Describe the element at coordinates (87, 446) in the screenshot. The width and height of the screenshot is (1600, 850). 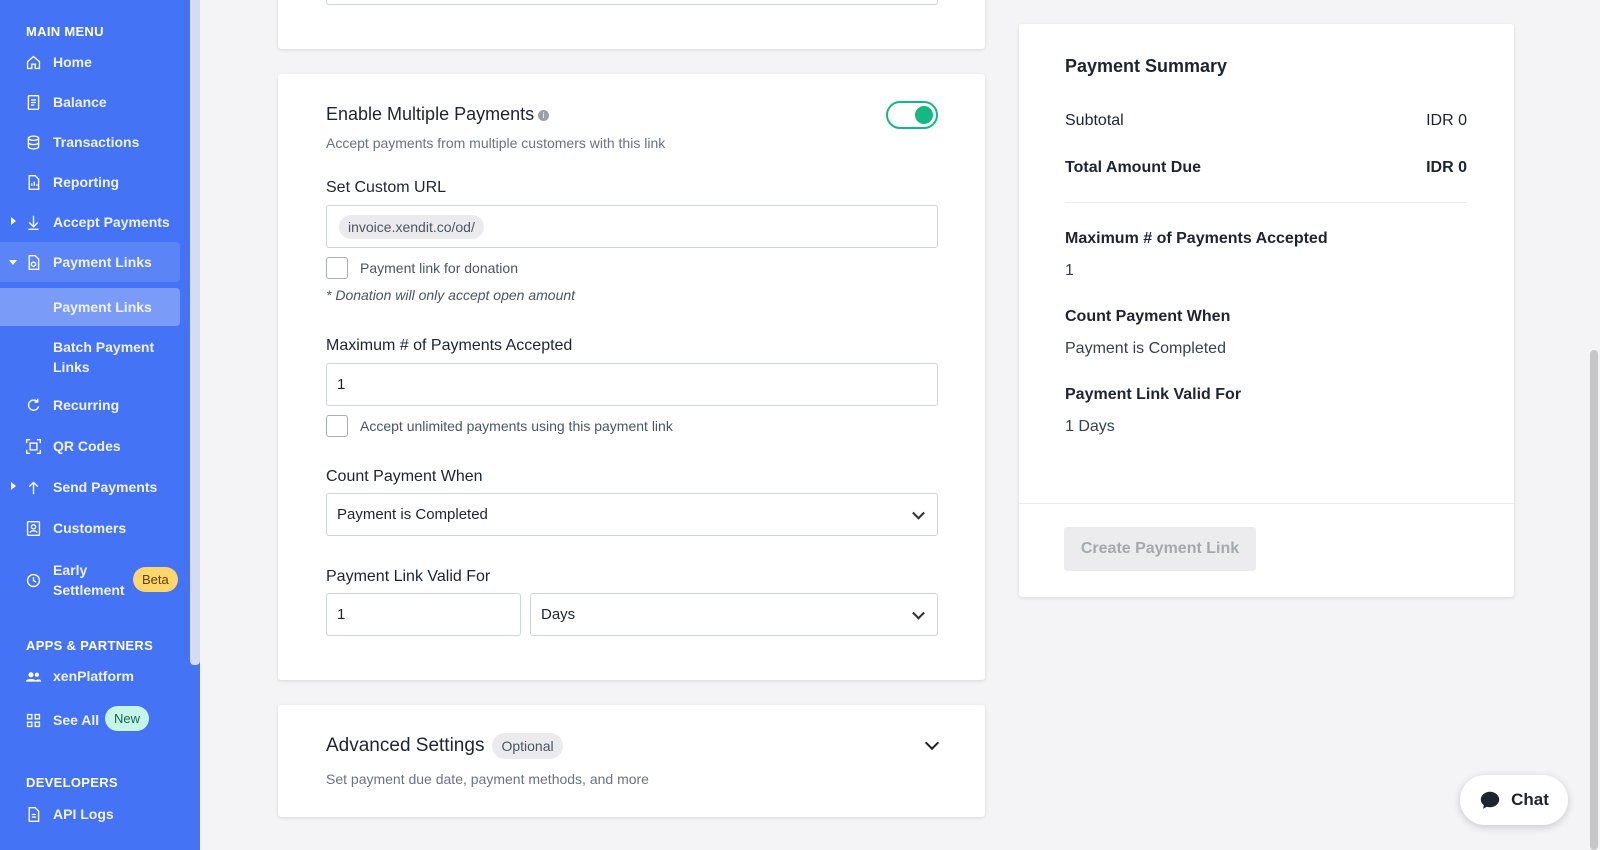
I see `sidebar-item-label: QR Codes` at that location.